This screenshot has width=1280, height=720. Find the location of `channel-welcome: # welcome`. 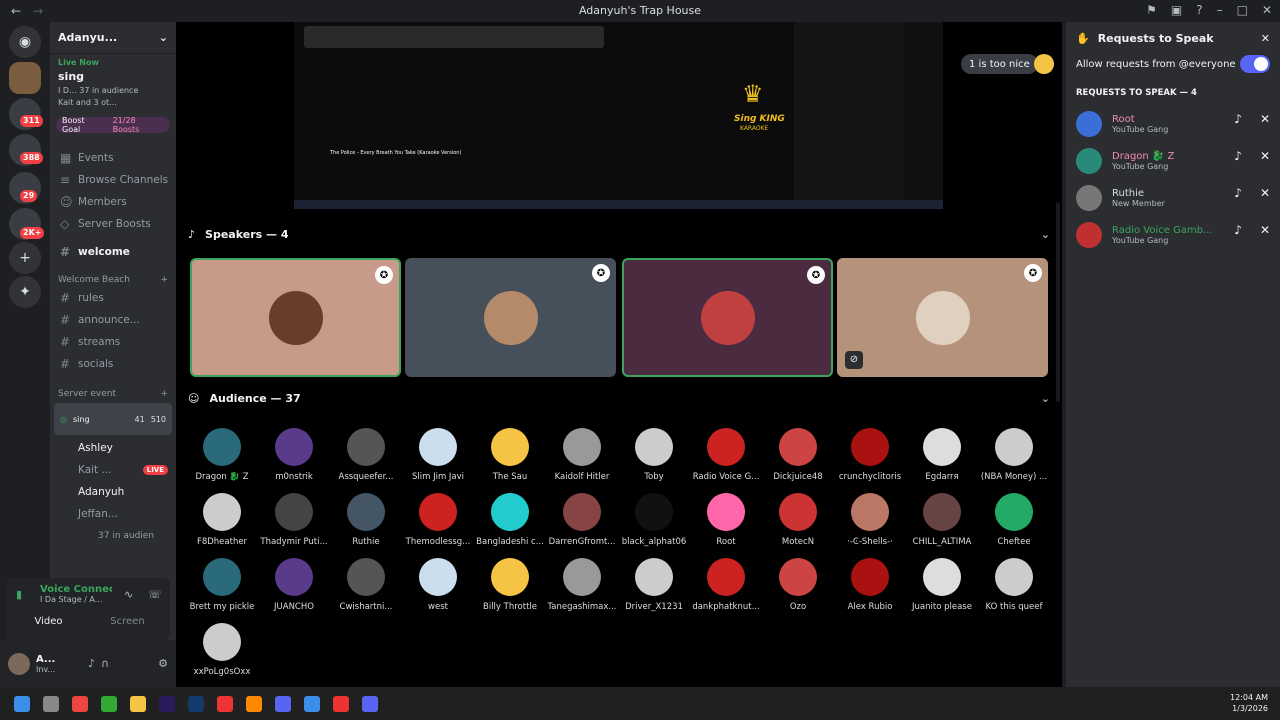

channel-welcome: # welcome is located at coordinates (113, 252).